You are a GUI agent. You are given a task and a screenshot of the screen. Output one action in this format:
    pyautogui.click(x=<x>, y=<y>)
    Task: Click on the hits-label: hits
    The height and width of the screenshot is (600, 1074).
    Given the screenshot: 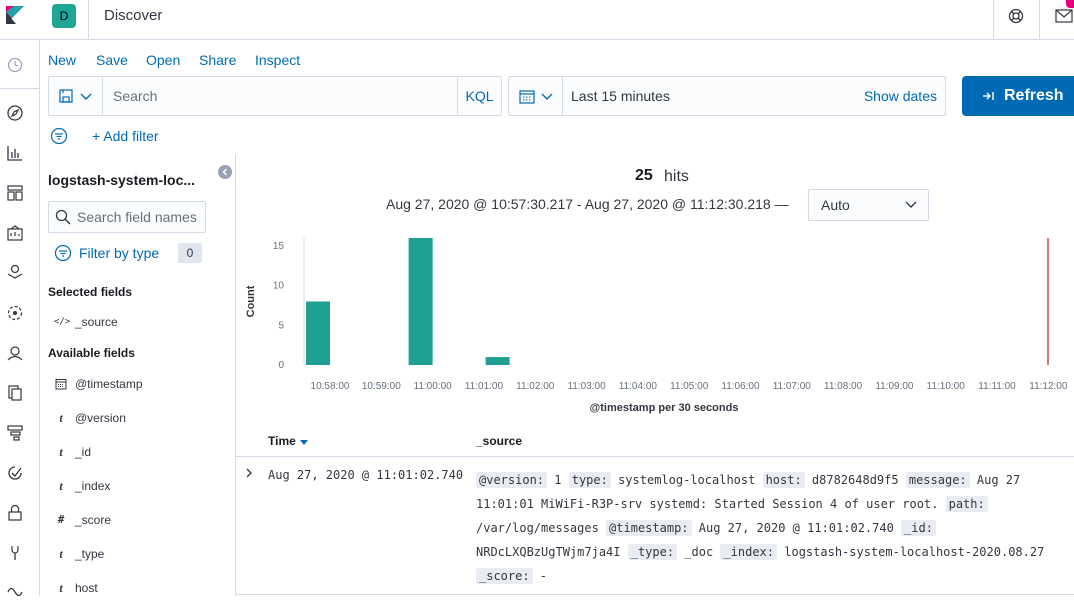 What is the action you would take?
    pyautogui.click(x=676, y=176)
    